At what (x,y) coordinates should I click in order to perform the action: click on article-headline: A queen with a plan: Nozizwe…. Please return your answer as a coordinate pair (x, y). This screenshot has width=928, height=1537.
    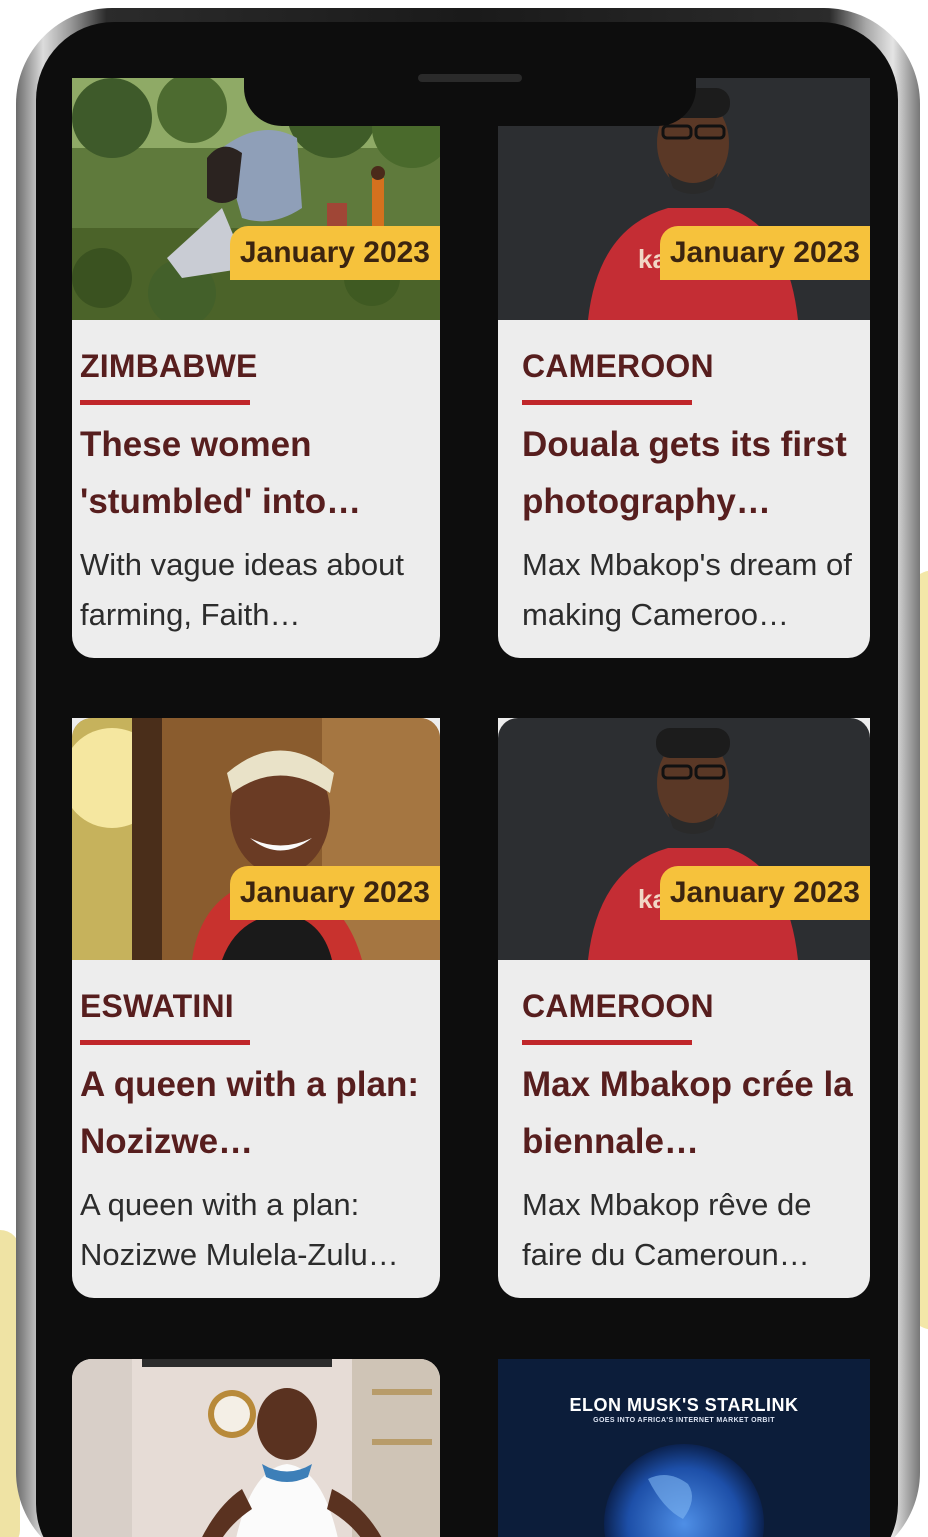
    Looking at the image, I should click on (256, 1113).